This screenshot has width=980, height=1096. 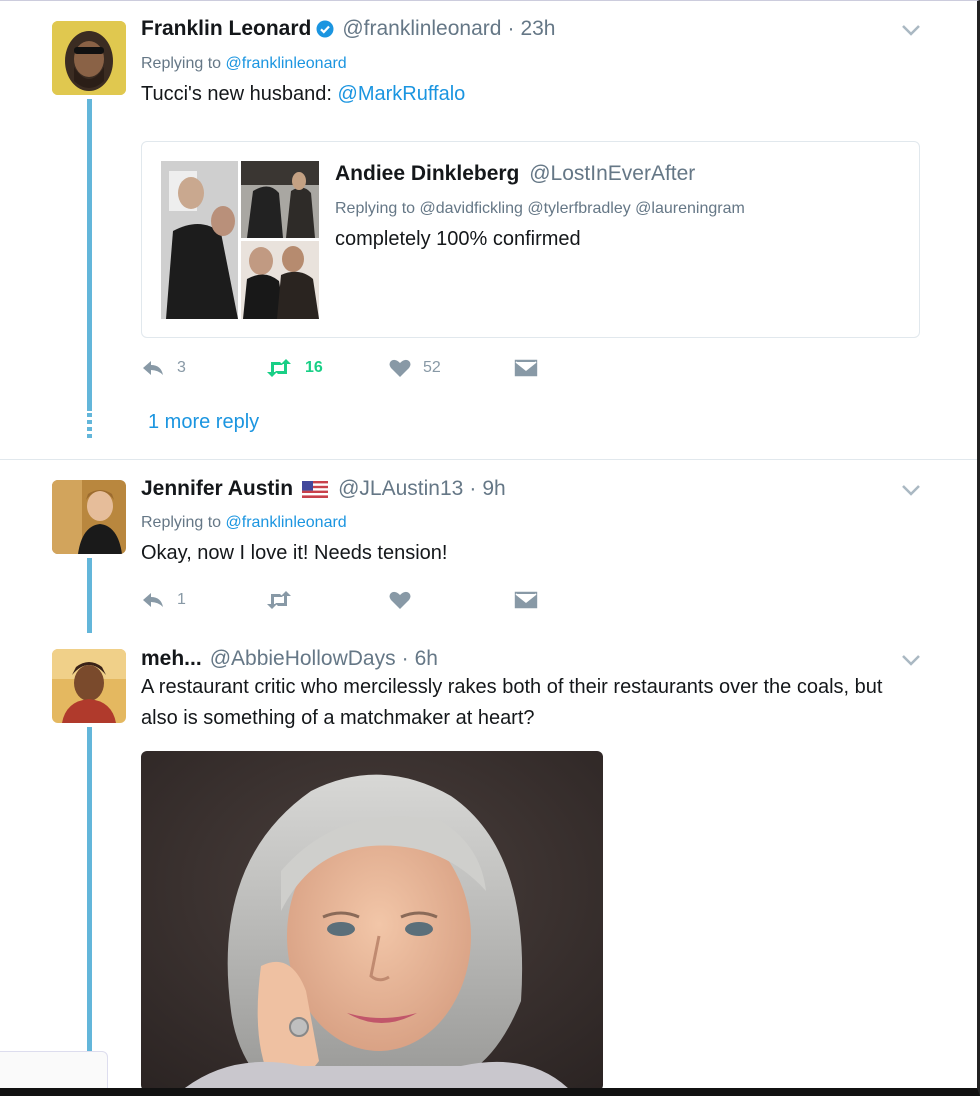 I want to click on timestamp: 9h, so click(x=493, y=489).